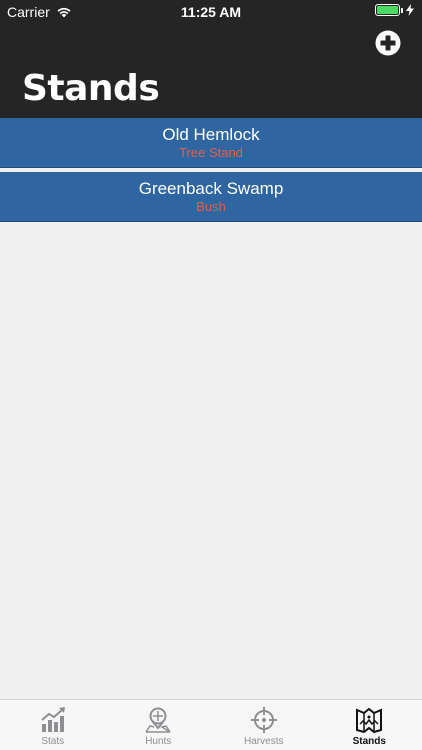  What do you see at coordinates (53, 719) in the screenshot?
I see `stats-chart-icon` at bounding box center [53, 719].